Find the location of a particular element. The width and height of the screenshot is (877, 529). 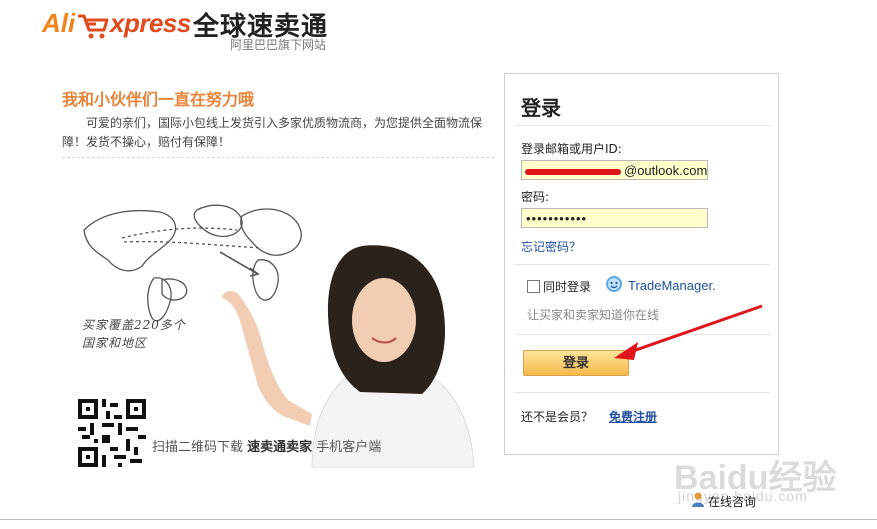

aliexpress-logo: Ali xpress 全球速卖通 阿里巴巴旗下网站 is located at coordinates (192, 29).